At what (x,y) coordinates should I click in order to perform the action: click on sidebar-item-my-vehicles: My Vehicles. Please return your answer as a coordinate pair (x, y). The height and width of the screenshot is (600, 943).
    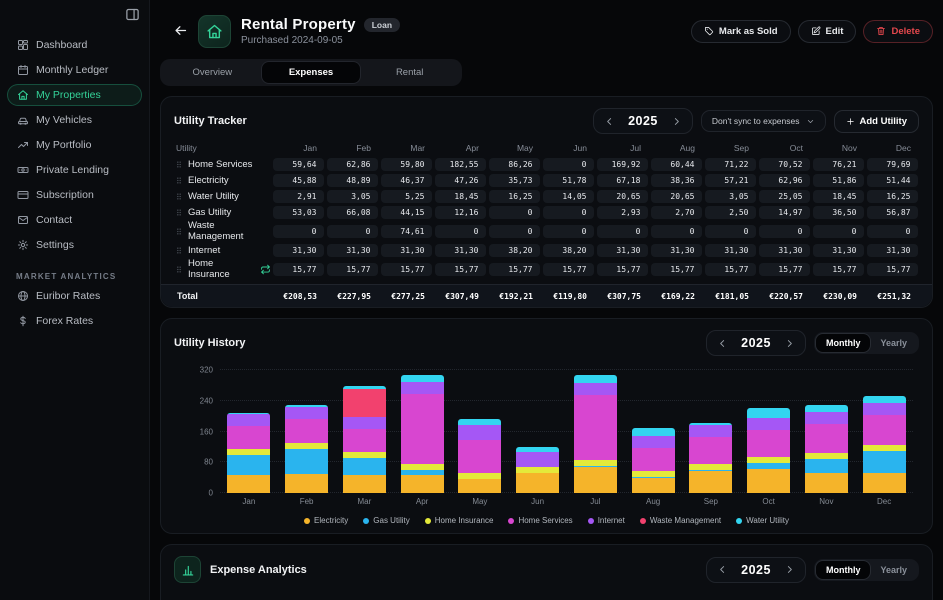
    Looking at the image, I should click on (74, 120).